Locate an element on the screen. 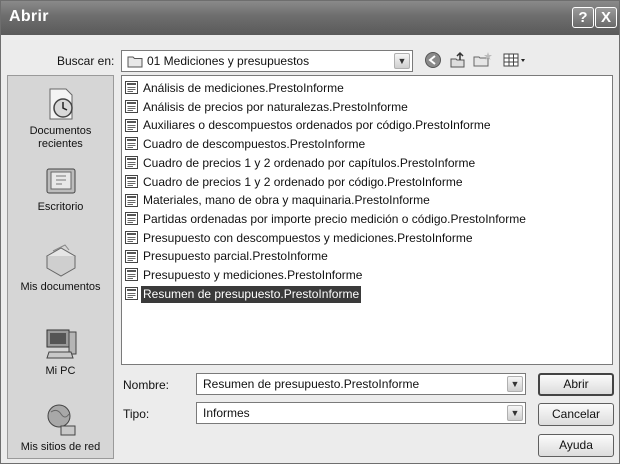  place-my-documents: Mis documentos is located at coordinates (60, 268).